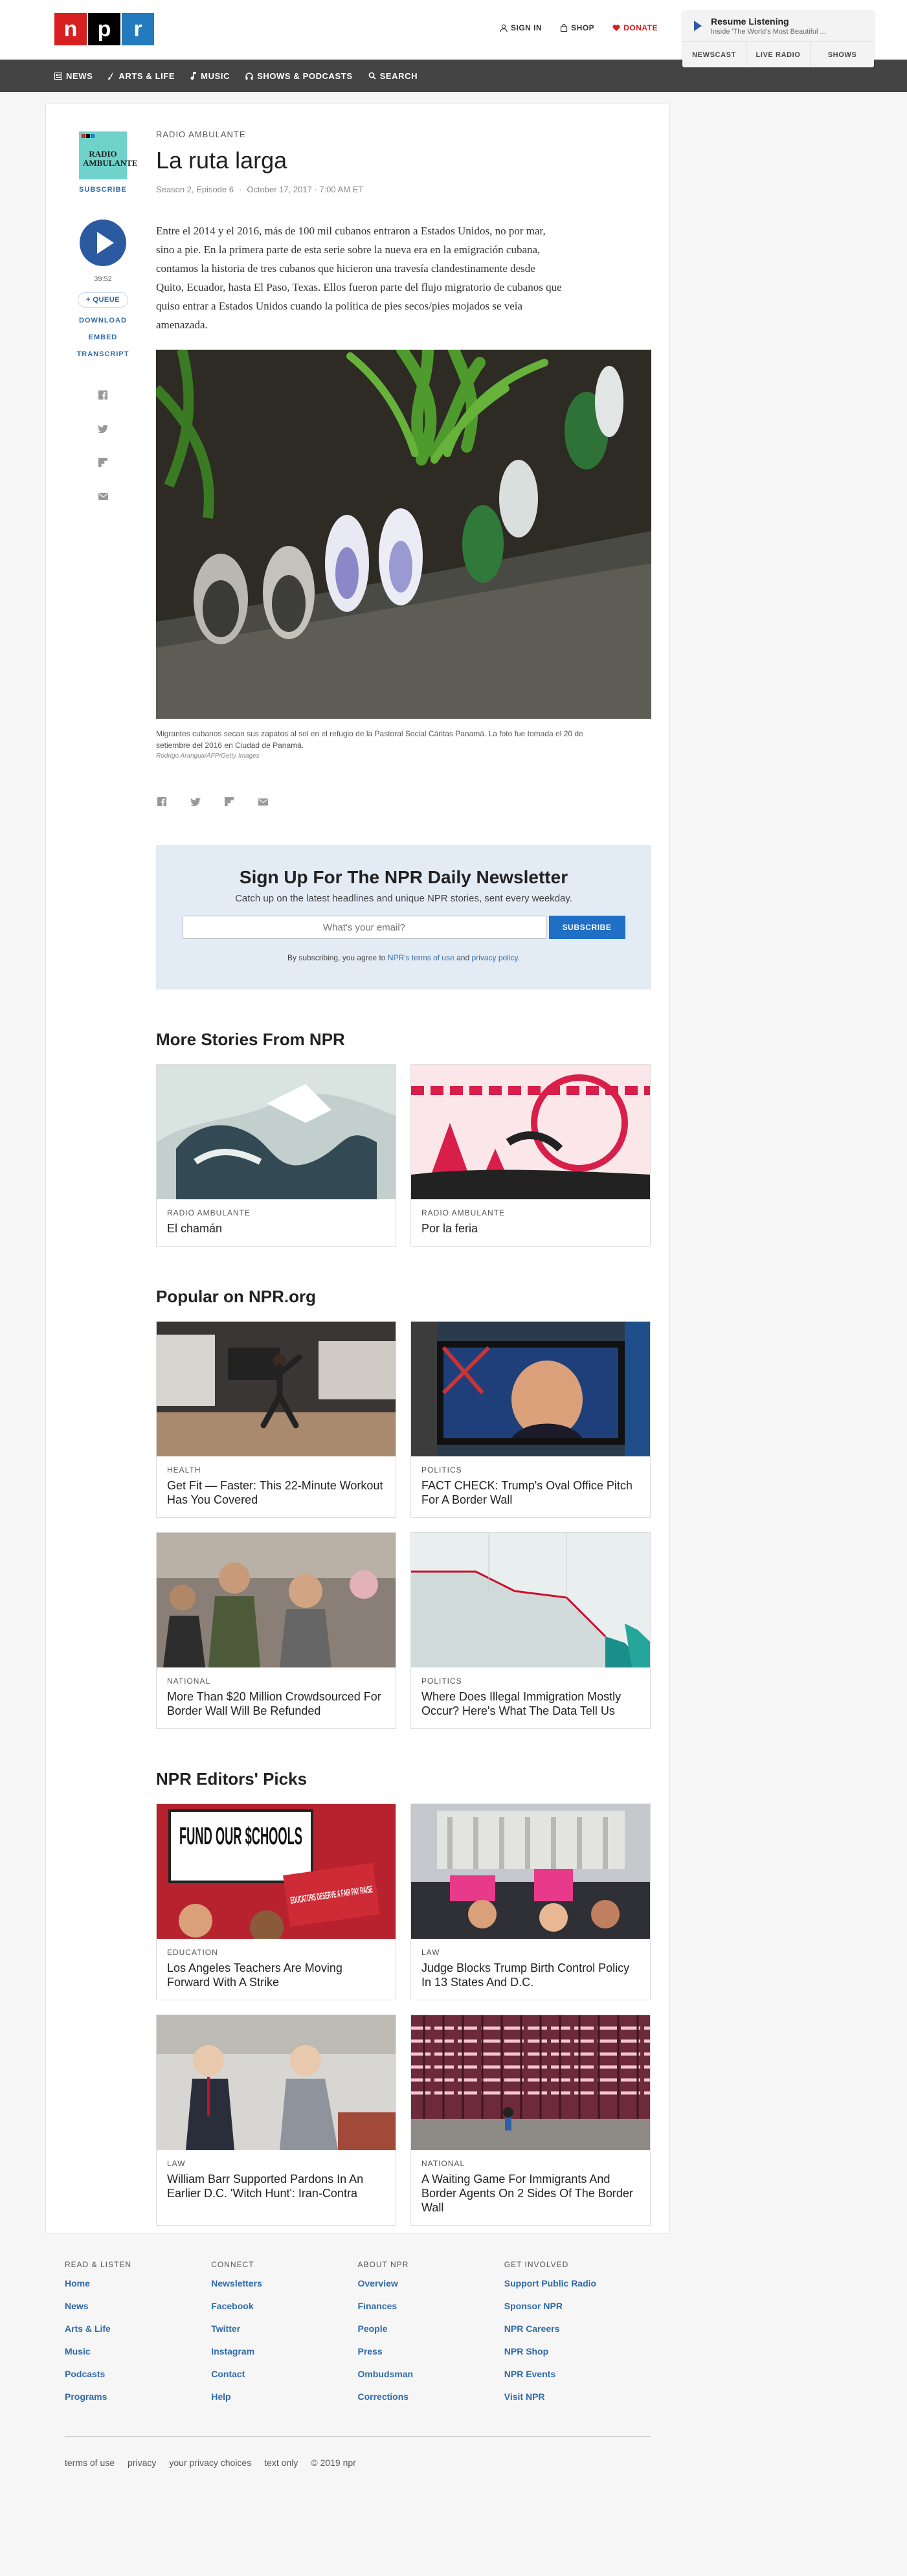 This screenshot has height=2576, width=907. I want to click on footer-link: Instagram, so click(284, 2351).